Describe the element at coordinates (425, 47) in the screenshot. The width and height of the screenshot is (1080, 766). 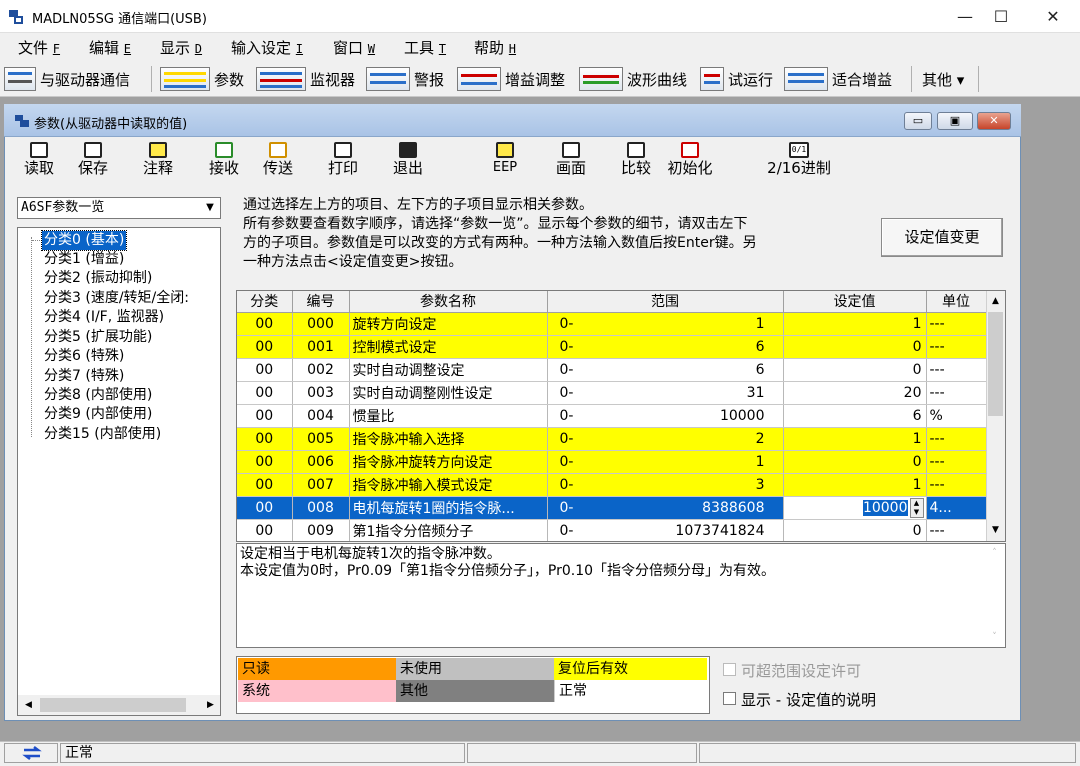
I see `menu-tools: 工具 T` at that location.